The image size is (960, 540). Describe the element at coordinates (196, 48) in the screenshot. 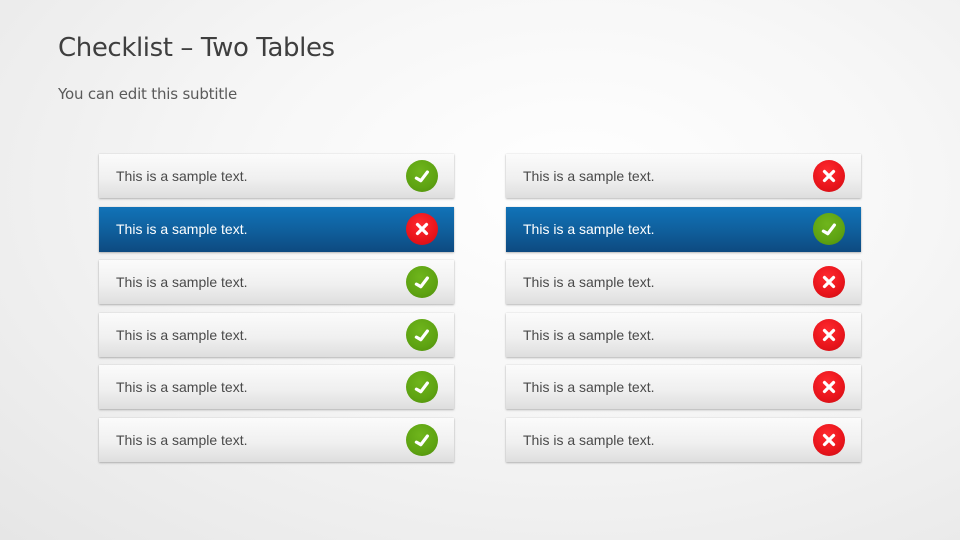

I see `slide-title: Checklist – Two Tables` at that location.